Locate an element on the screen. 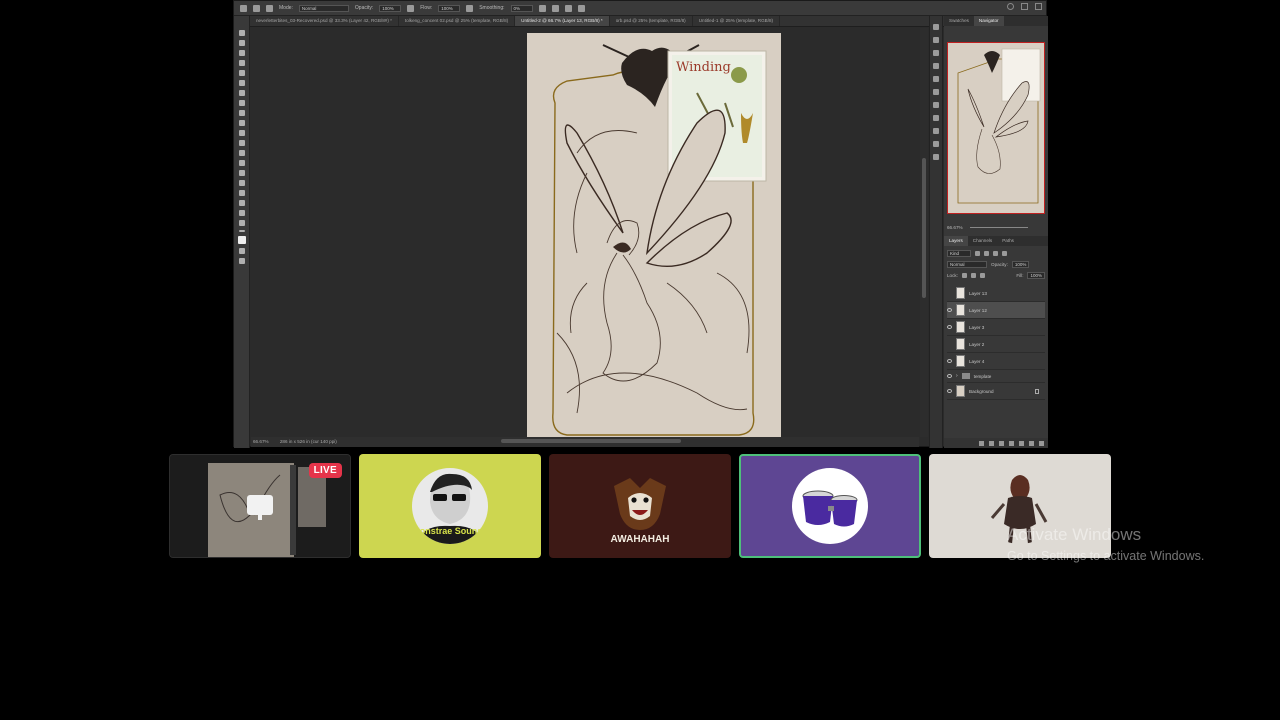 Image resolution: width=1280 pixels, height=720 pixels. artboard-tool-icon is located at coordinates (241, 43).